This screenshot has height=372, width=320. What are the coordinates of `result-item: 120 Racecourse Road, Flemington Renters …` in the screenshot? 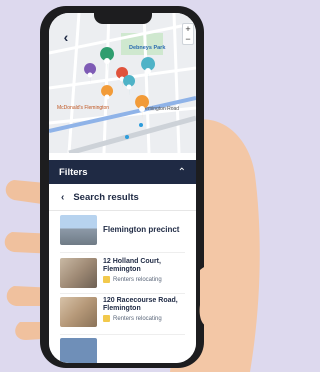 It's located at (125, 312).